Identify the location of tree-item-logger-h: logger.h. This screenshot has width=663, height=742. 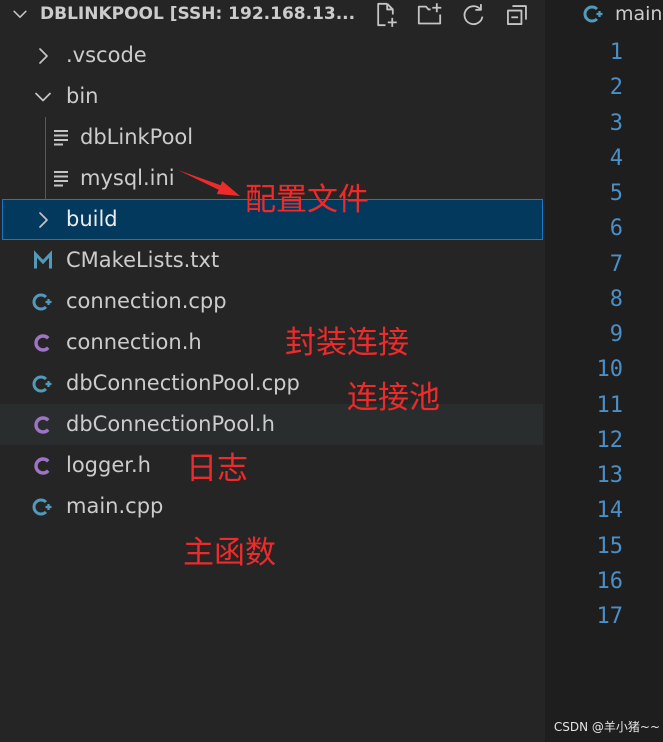
(271, 465).